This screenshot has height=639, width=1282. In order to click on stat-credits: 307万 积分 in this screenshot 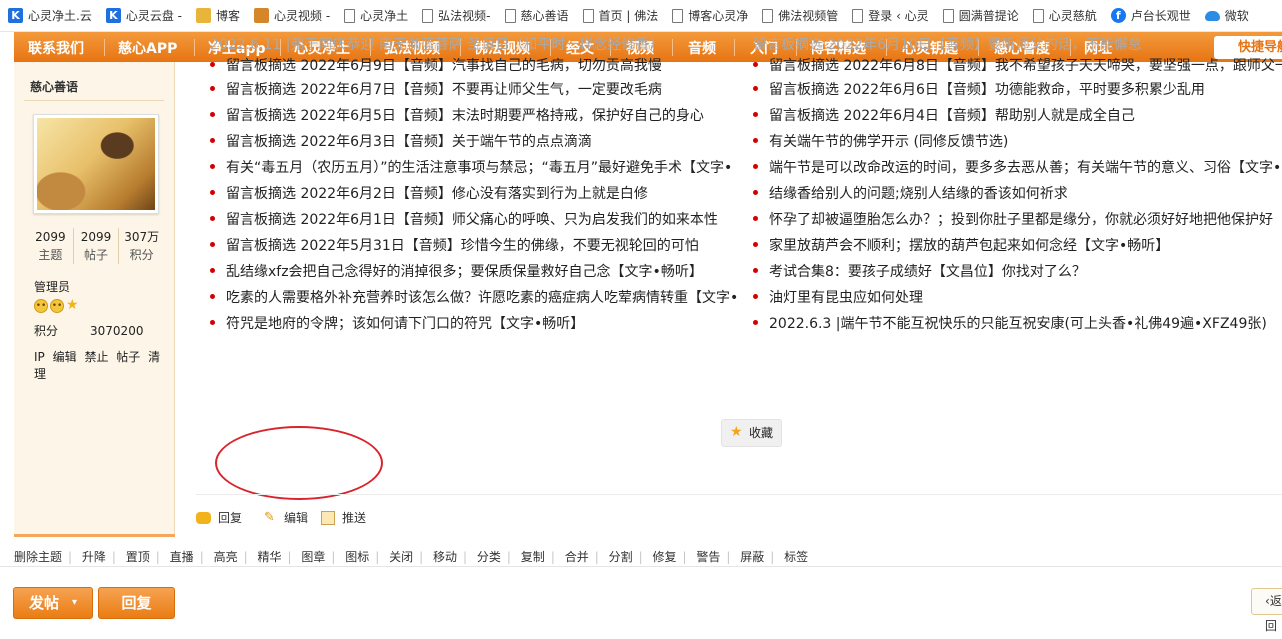, I will do `click(141, 246)`.